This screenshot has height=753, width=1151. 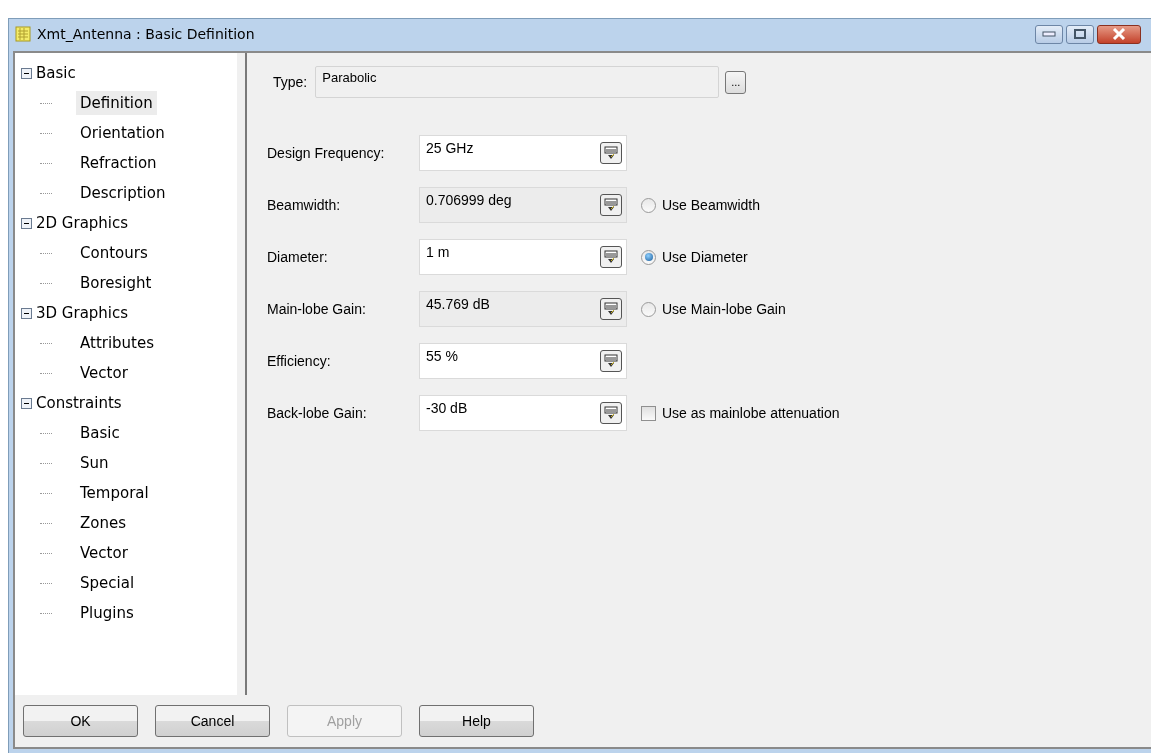 What do you see at coordinates (94, 463) in the screenshot?
I see `tree-item: Sun` at bounding box center [94, 463].